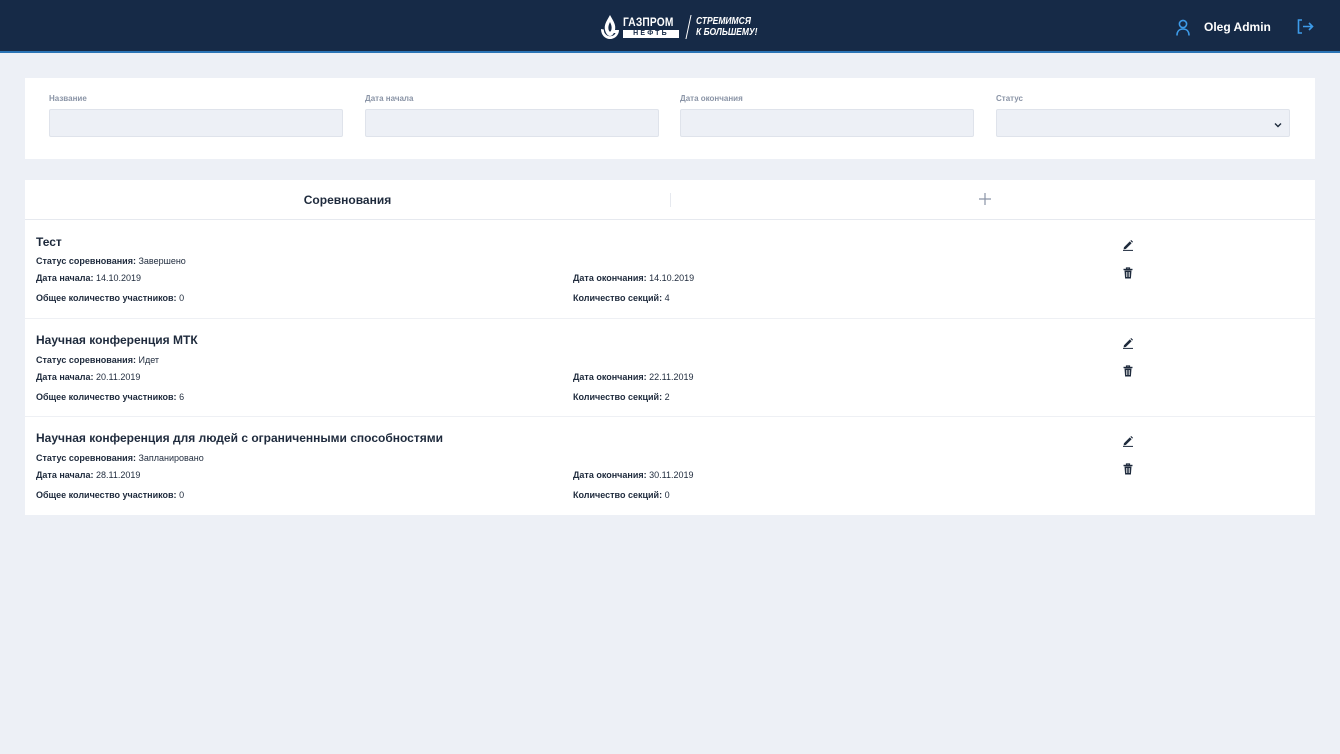 This screenshot has width=1340, height=754. I want to click on end-value: 30.11.2019, so click(671, 475).